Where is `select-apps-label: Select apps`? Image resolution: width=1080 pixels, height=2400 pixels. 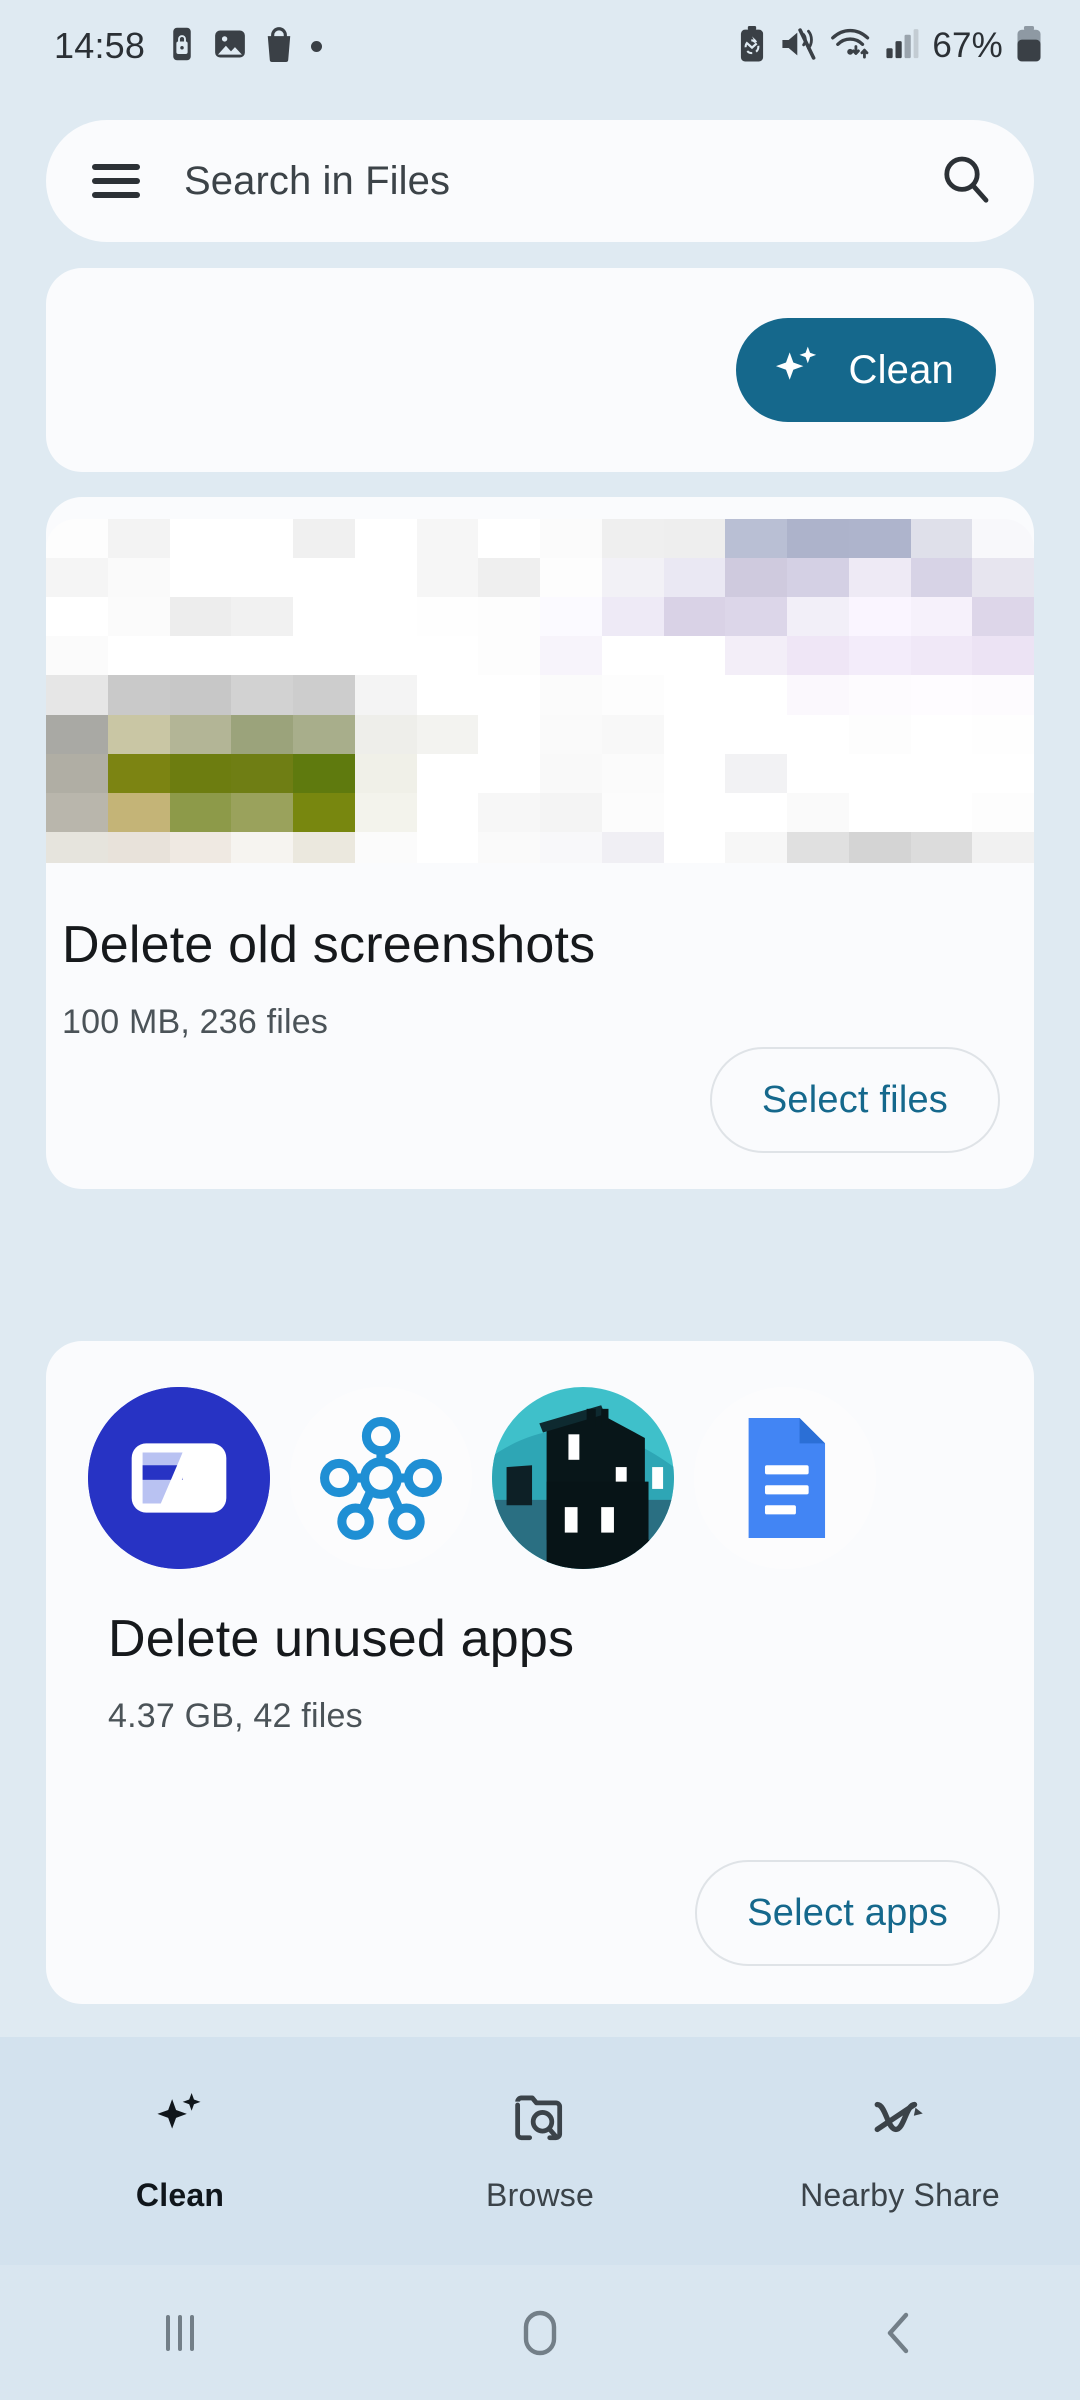 select-apps-label: Select apps is located at coordinates (847, 1912).